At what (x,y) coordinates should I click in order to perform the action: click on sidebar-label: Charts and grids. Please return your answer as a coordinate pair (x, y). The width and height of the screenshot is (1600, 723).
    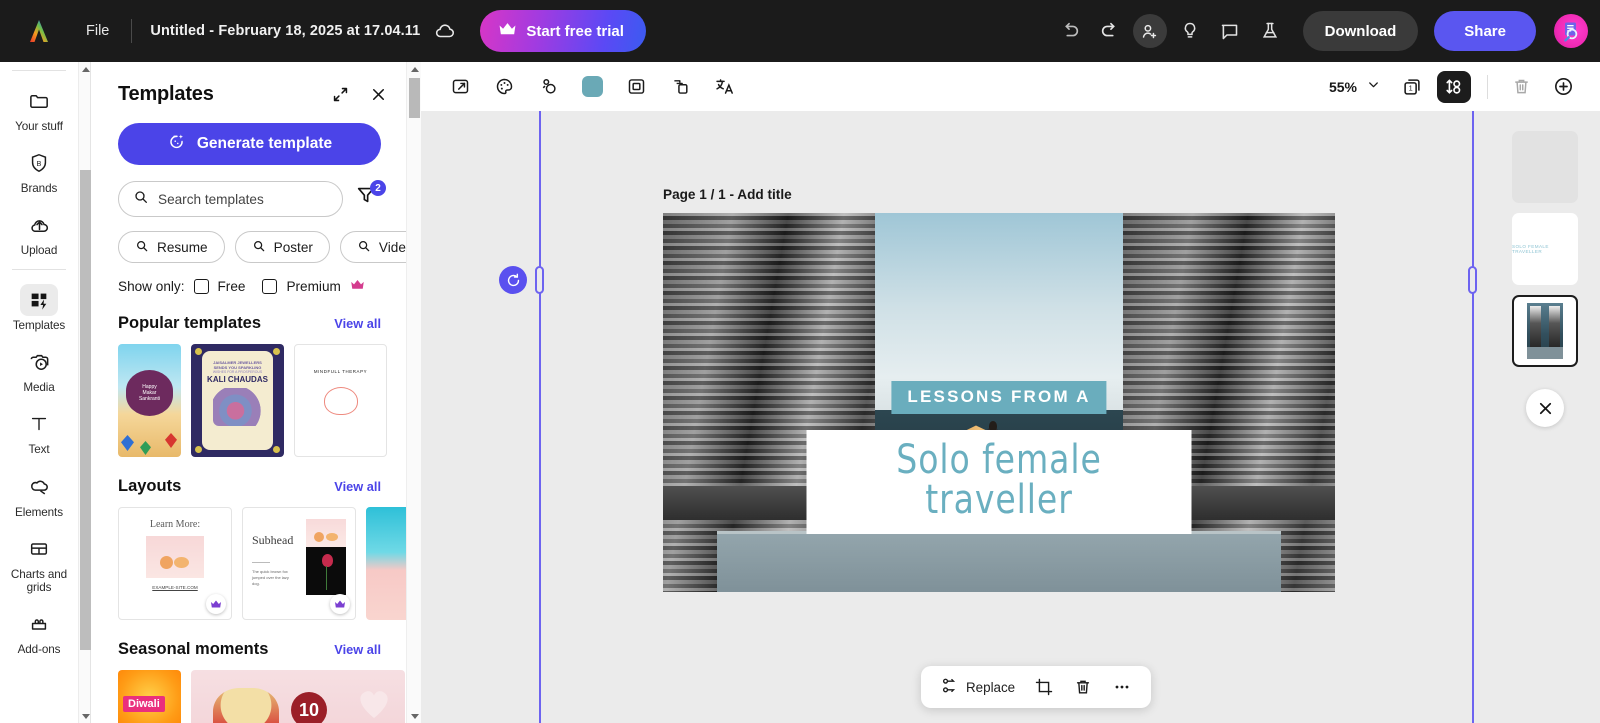
    Looking at the image, I should click on (39, 580).